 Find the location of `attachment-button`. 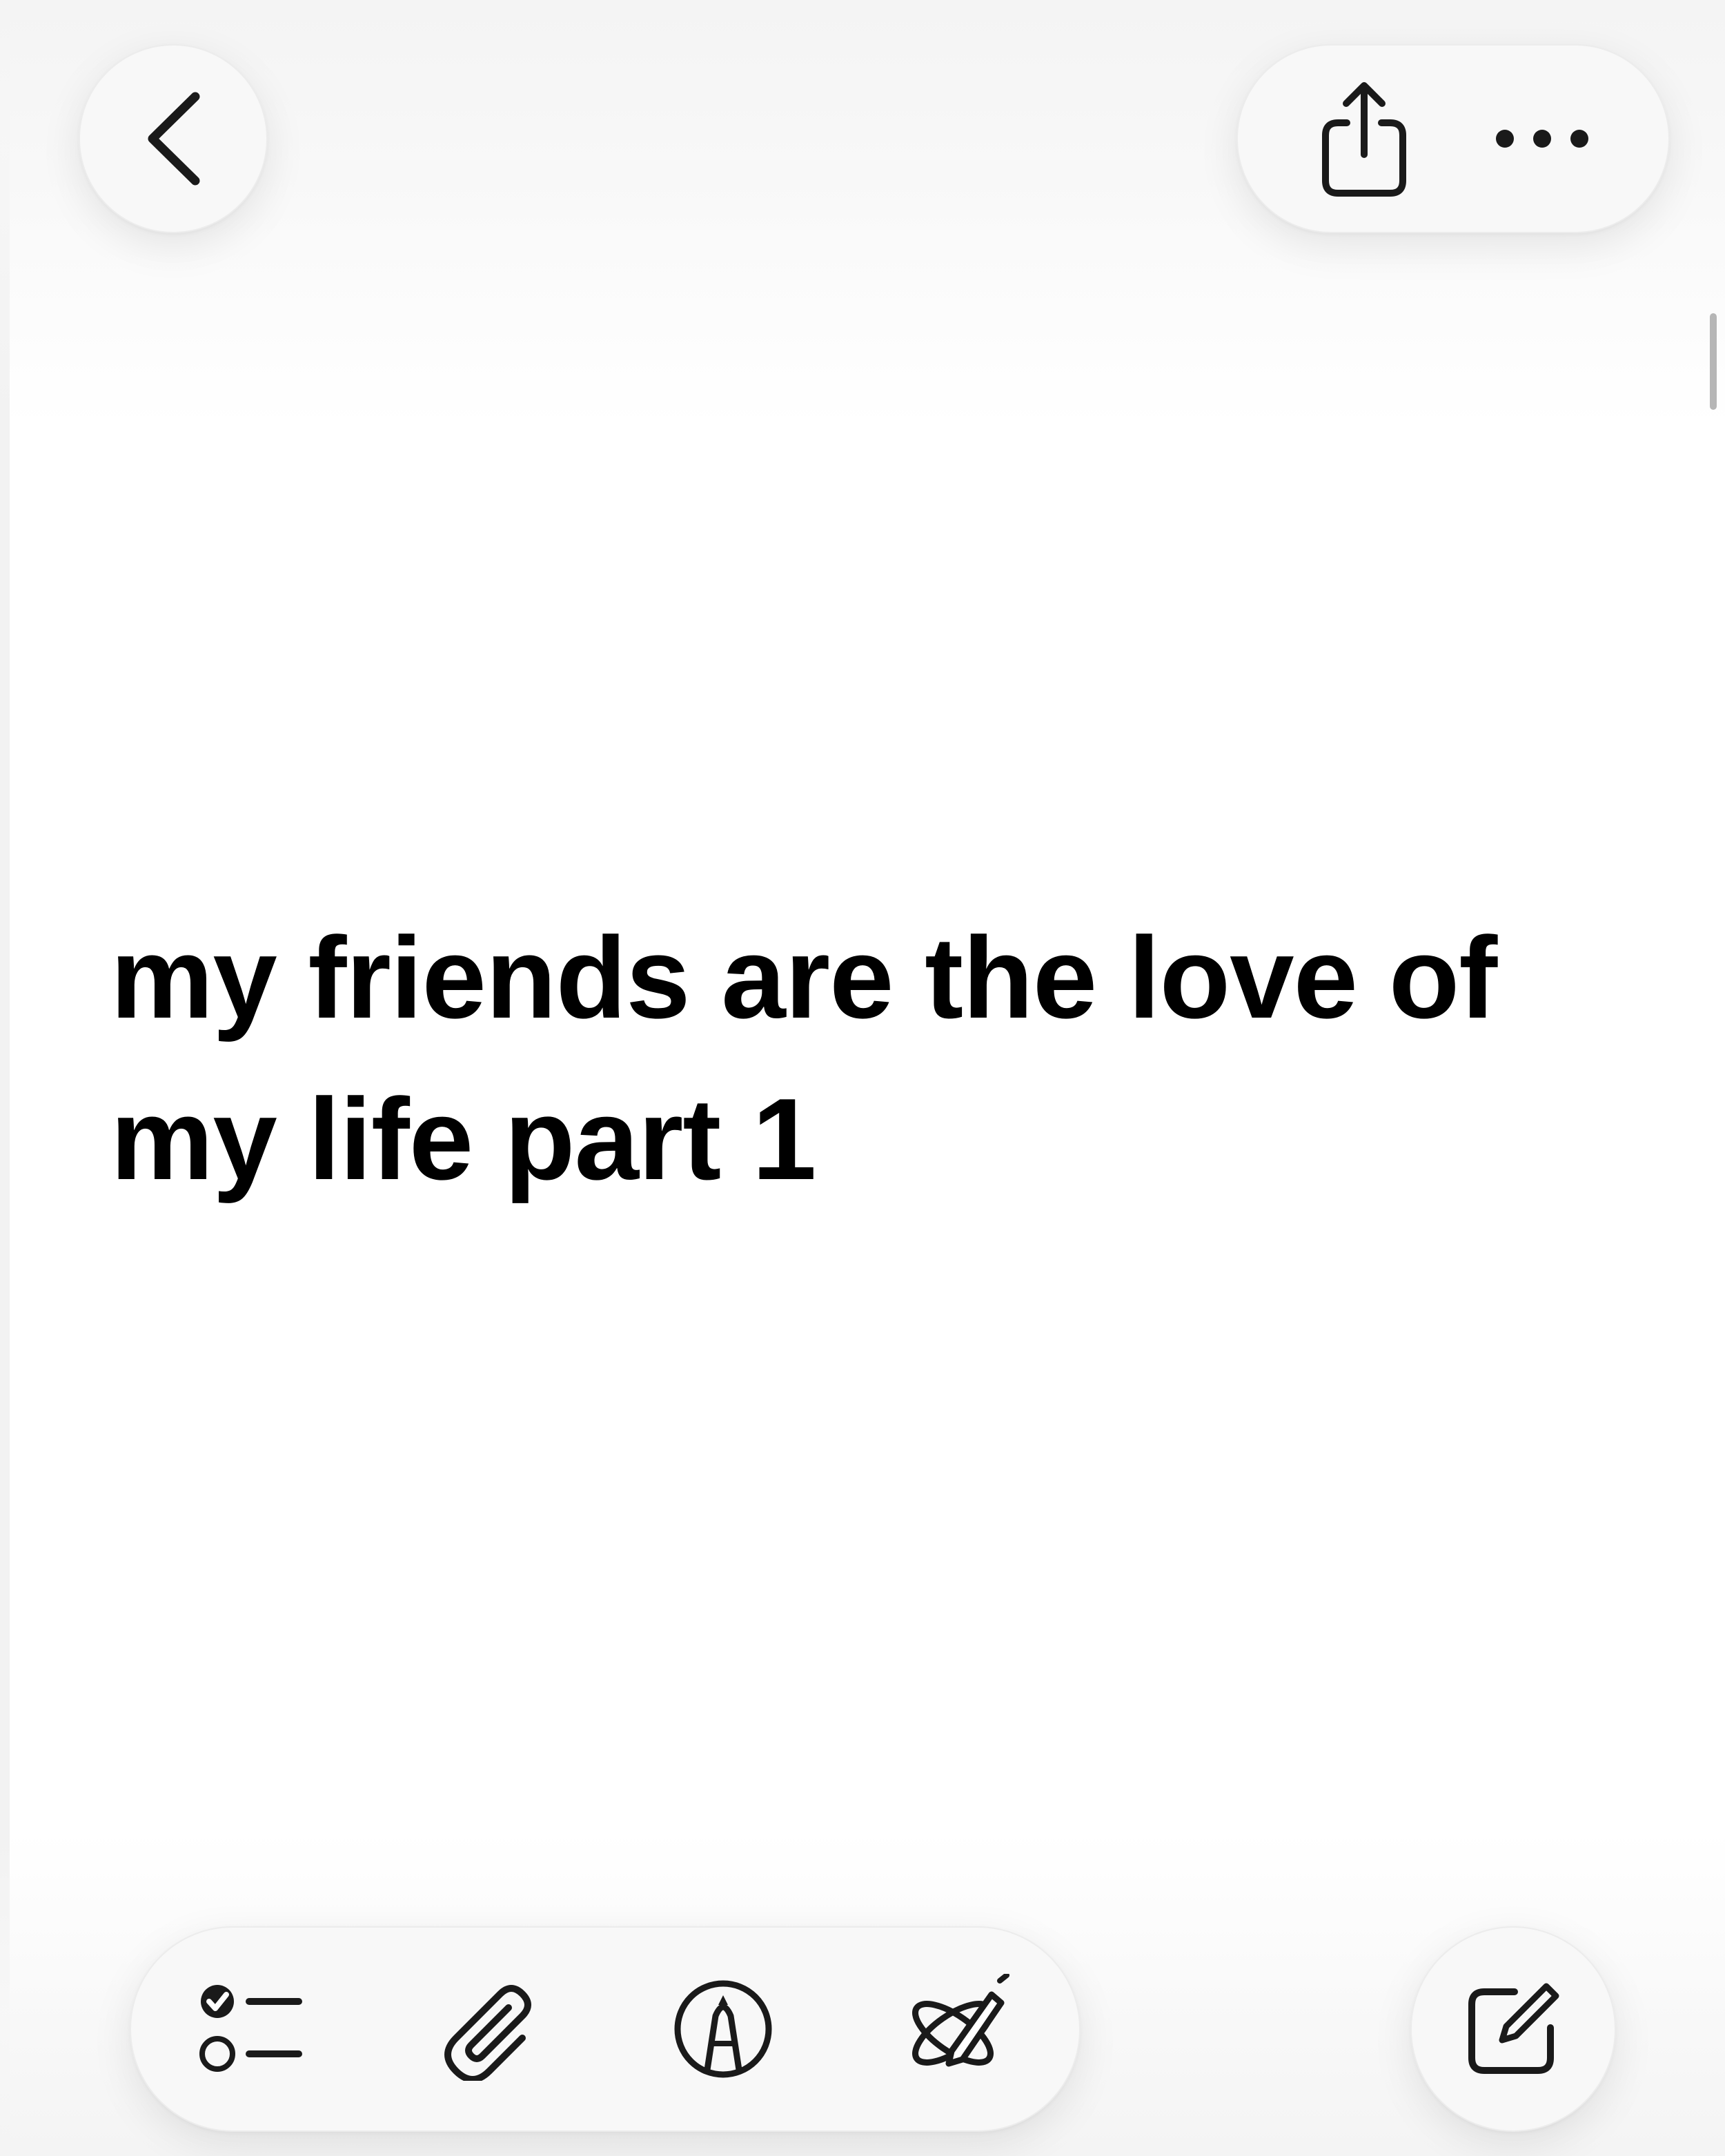

attachment-button is located at coordinates (487, 2029).